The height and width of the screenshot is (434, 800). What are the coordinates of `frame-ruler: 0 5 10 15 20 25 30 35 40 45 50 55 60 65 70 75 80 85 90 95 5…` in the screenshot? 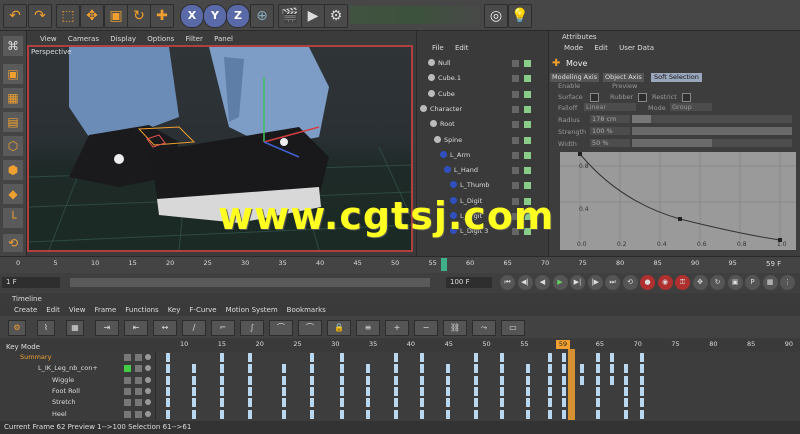 It's located at (400, 264).